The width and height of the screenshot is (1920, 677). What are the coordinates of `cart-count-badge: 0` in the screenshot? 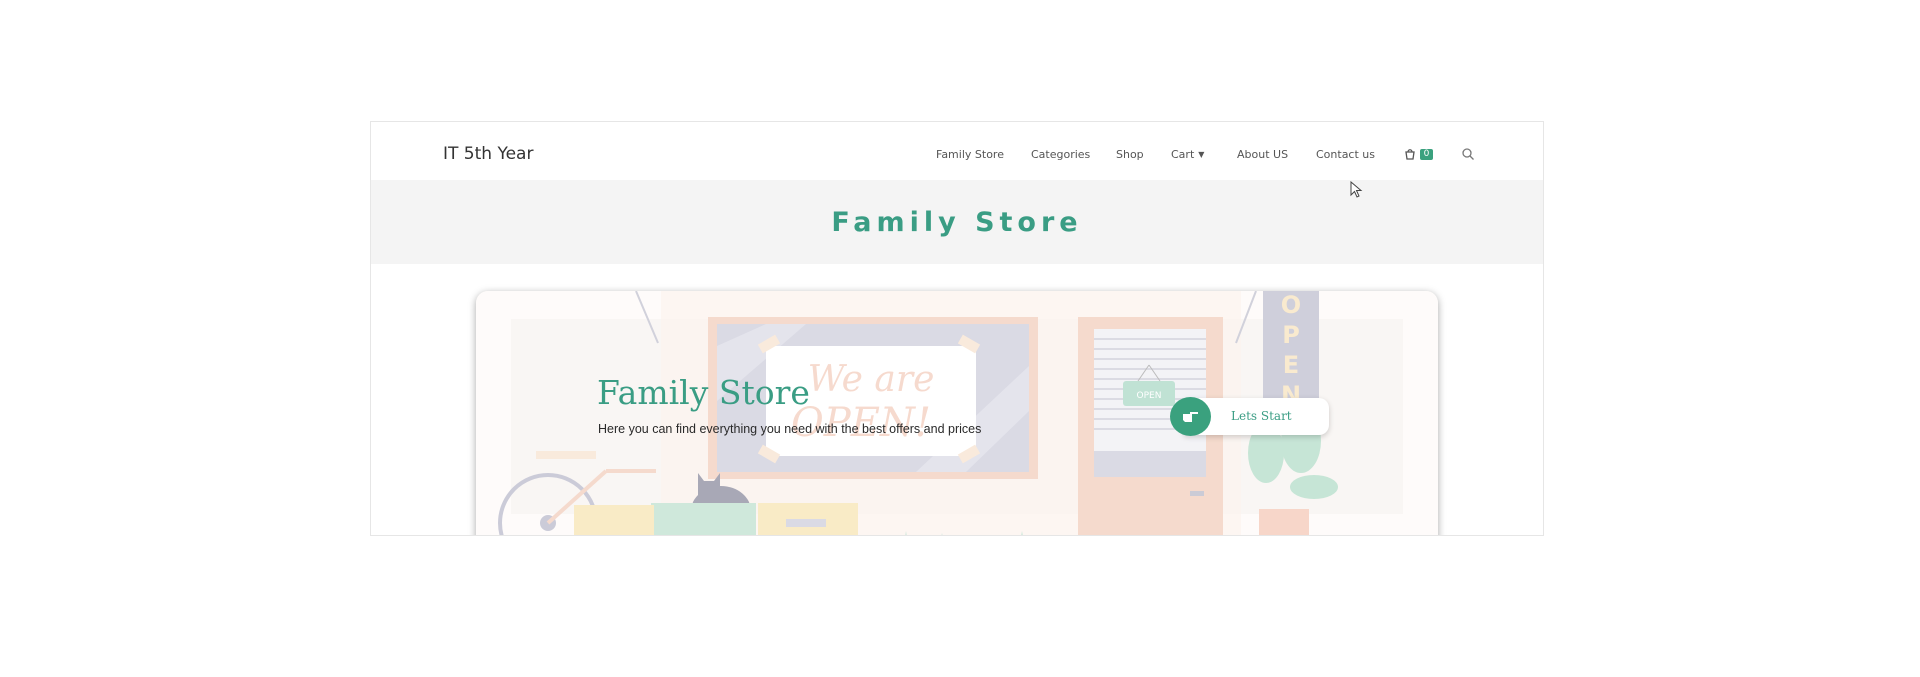 It's located at (1426, 154).